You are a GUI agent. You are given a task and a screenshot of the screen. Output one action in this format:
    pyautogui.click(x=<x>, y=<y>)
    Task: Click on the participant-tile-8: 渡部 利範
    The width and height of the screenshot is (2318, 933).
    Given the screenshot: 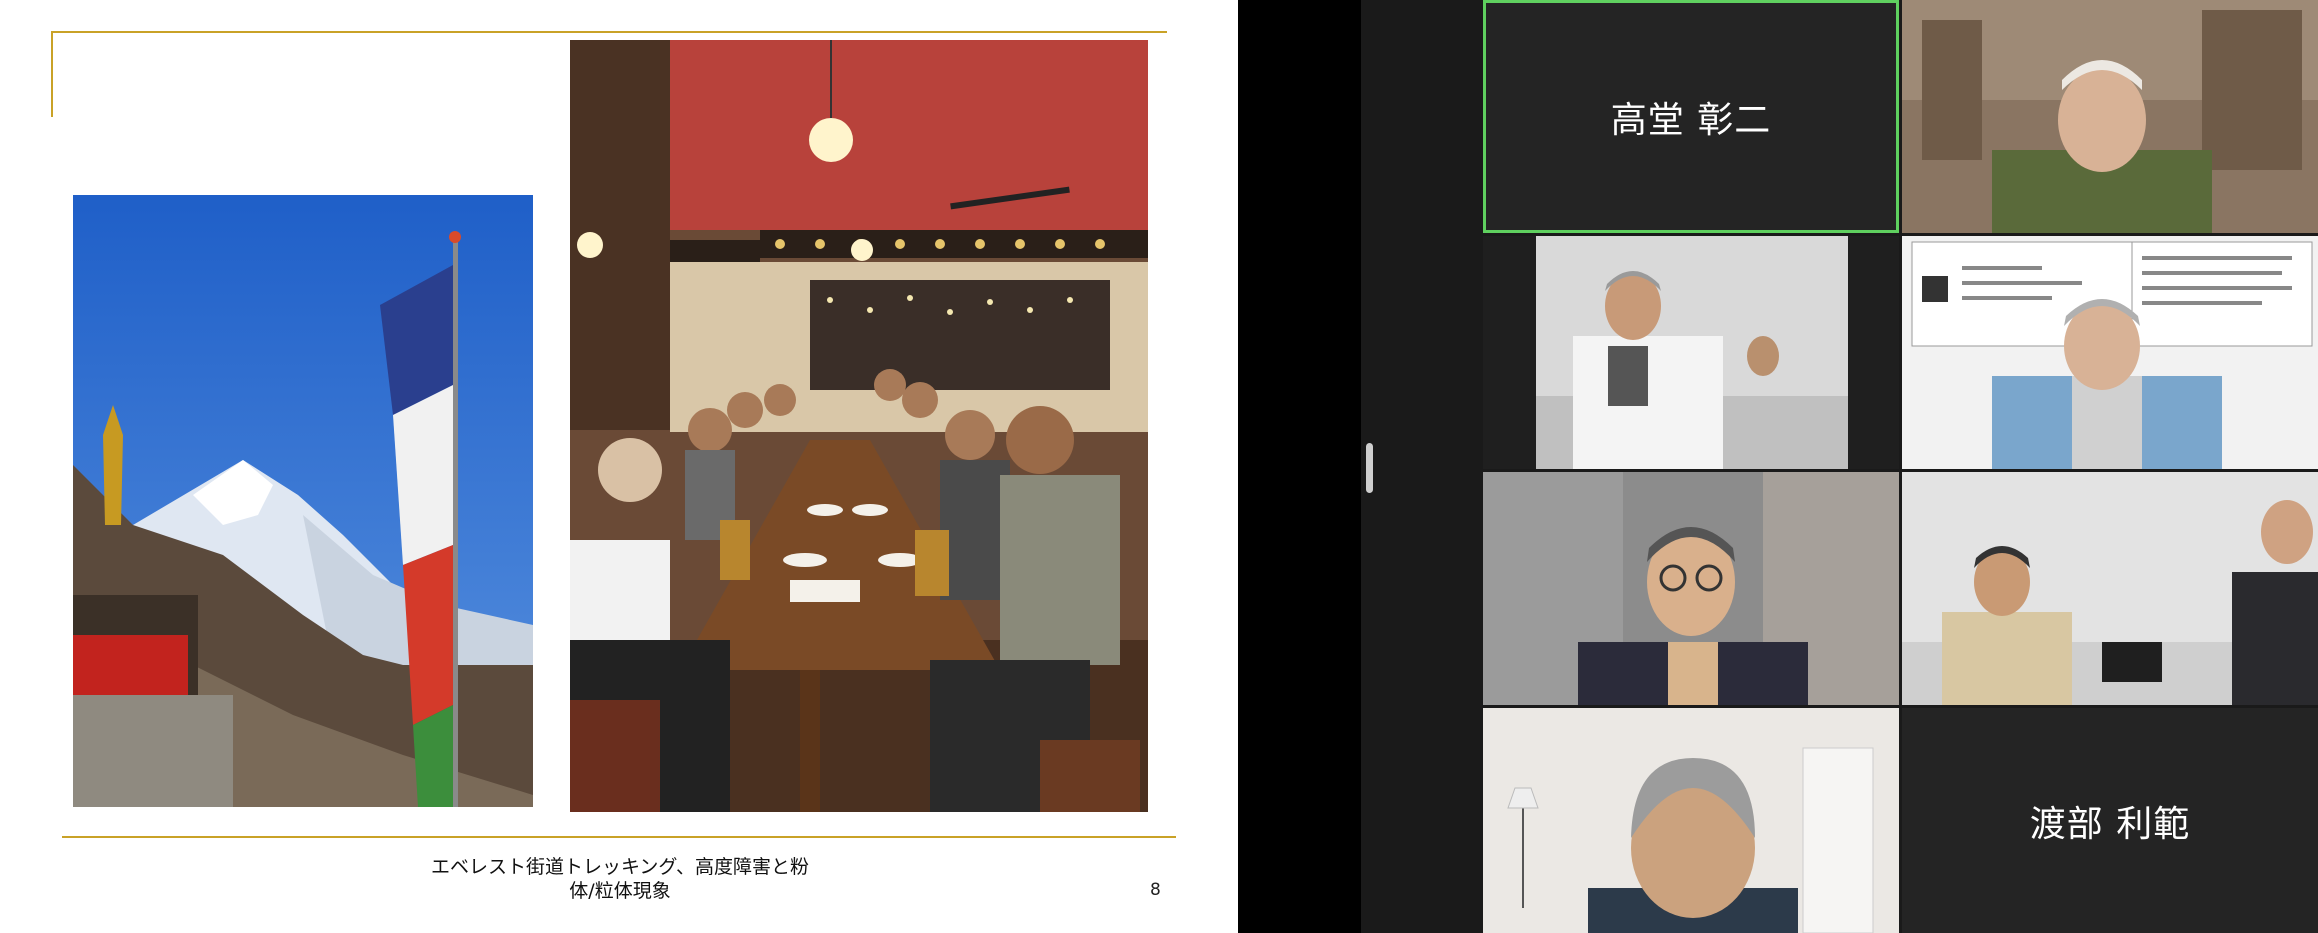 What is the action you would take?
    pyautogui.click(x=2110, y=820)
    